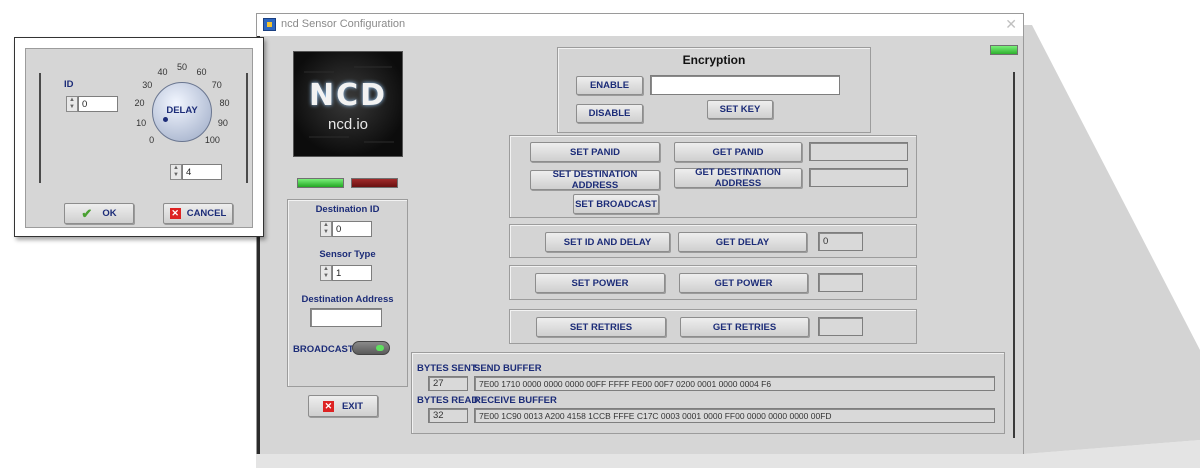 This screenshot has width=1200, height=468. Describe the element at coordinates (346, 317) in the screenshot. I see `destination-address-input` at that location.